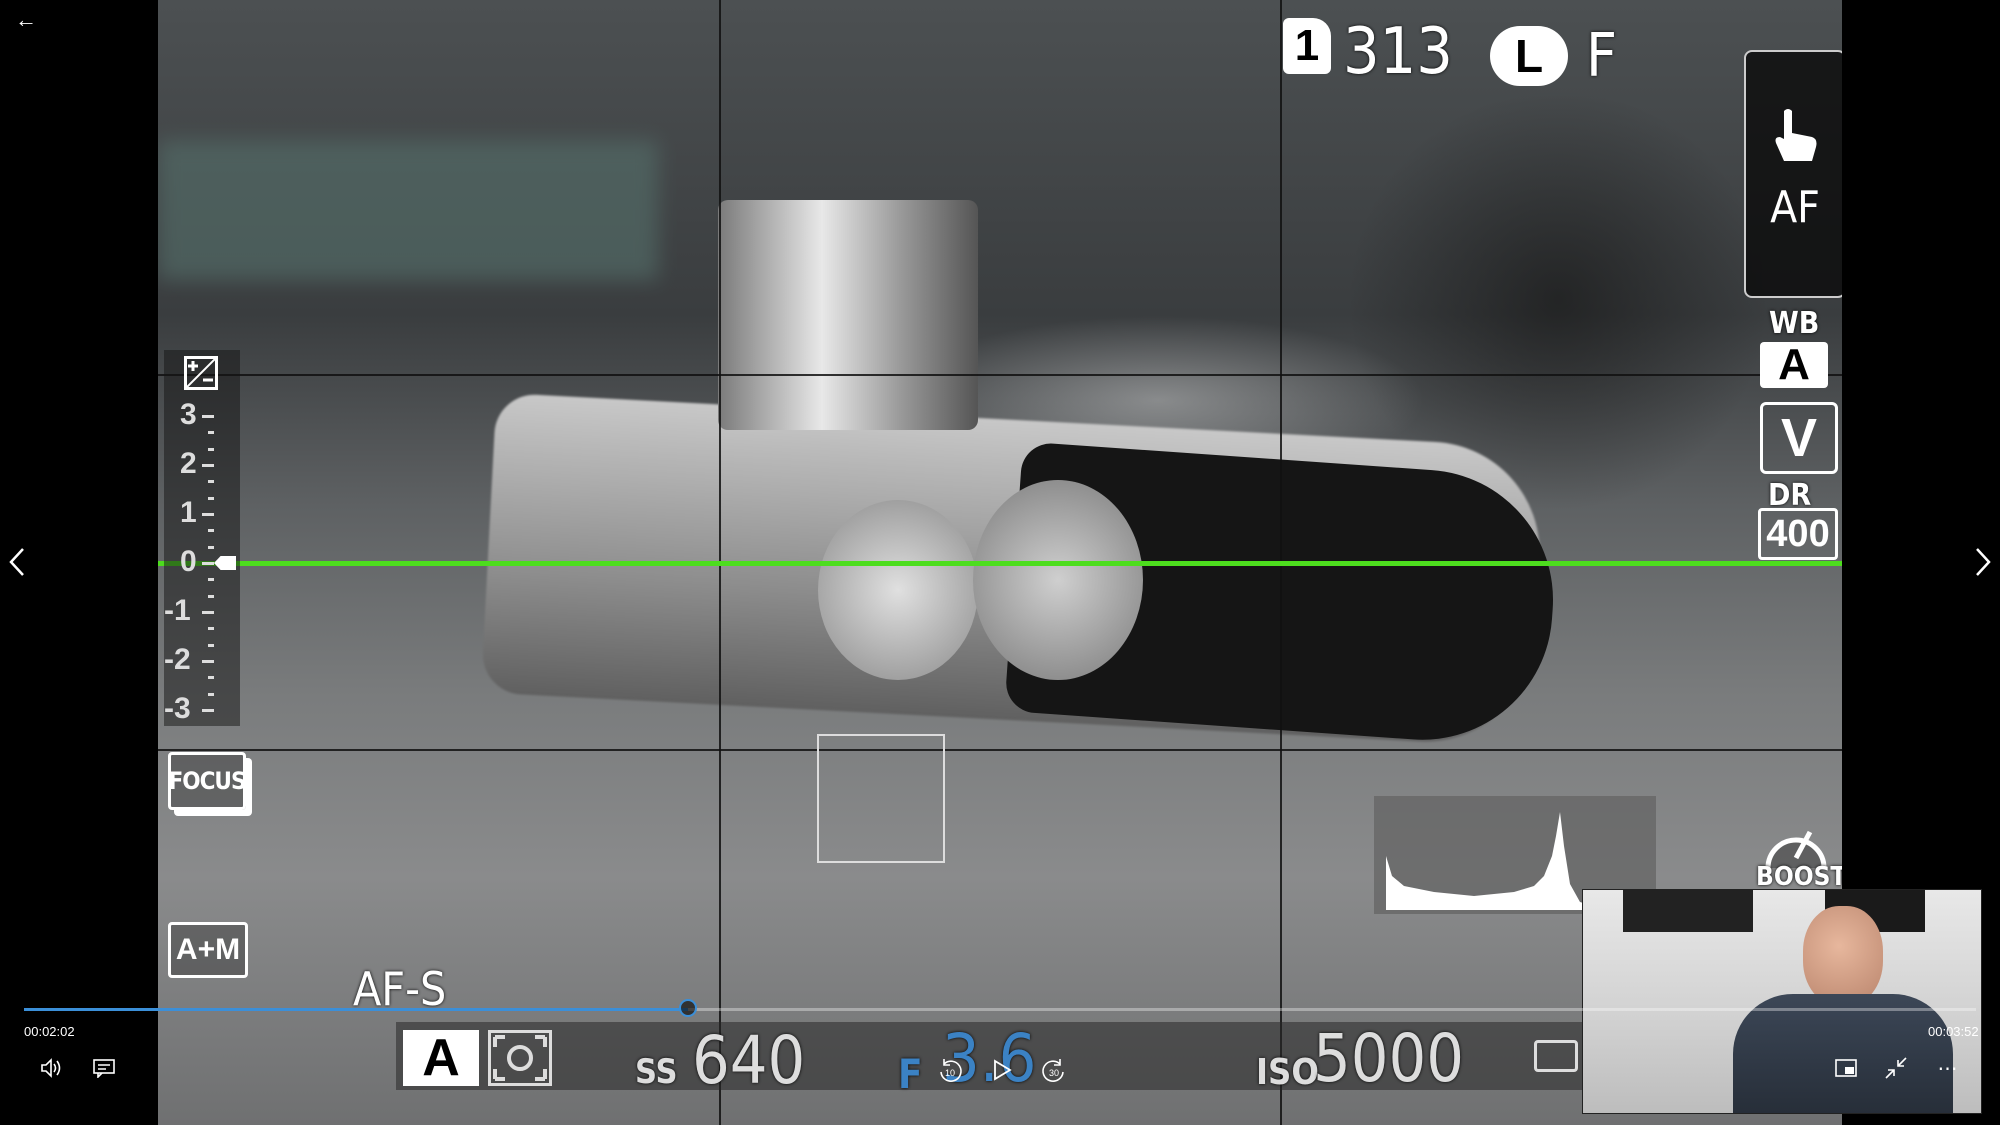 The image size is (2000, 1125). What do you see at coordinates (1983, 562) in the screenshot?
I see `next-arrow-icon` at bounding box center [1983, 562].